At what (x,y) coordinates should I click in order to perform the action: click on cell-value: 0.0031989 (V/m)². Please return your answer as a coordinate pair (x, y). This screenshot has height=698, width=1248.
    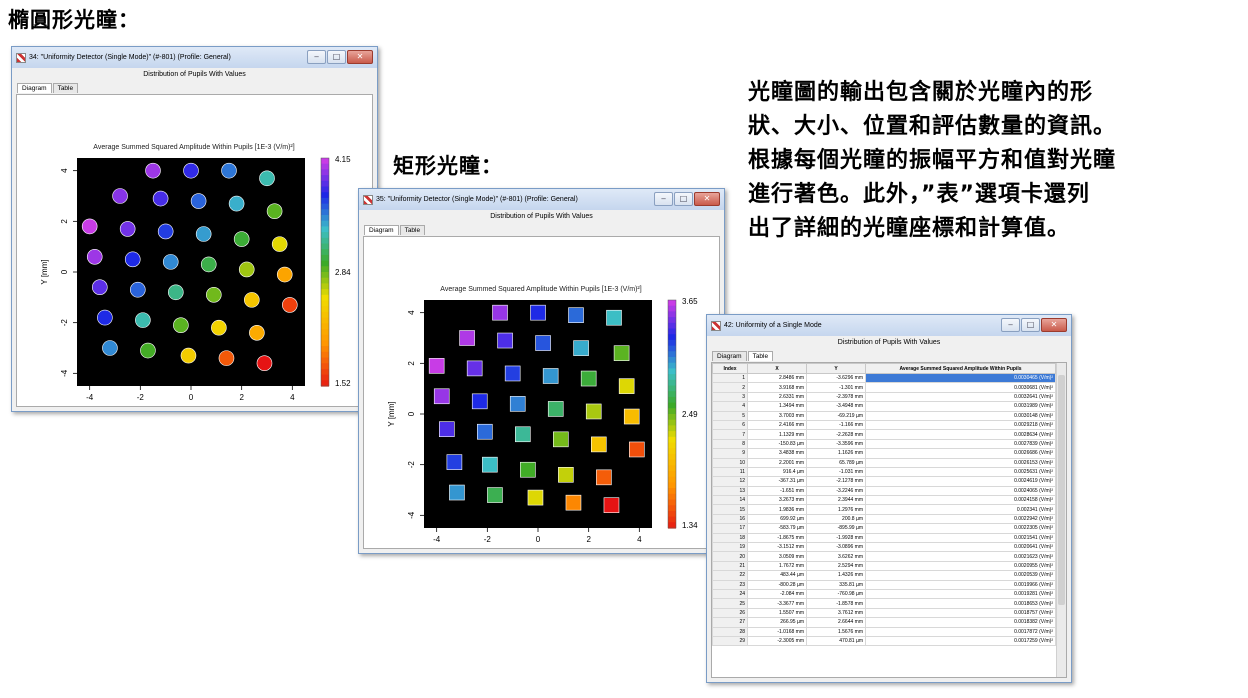
    Looking at the image, I should click on (960, 406).